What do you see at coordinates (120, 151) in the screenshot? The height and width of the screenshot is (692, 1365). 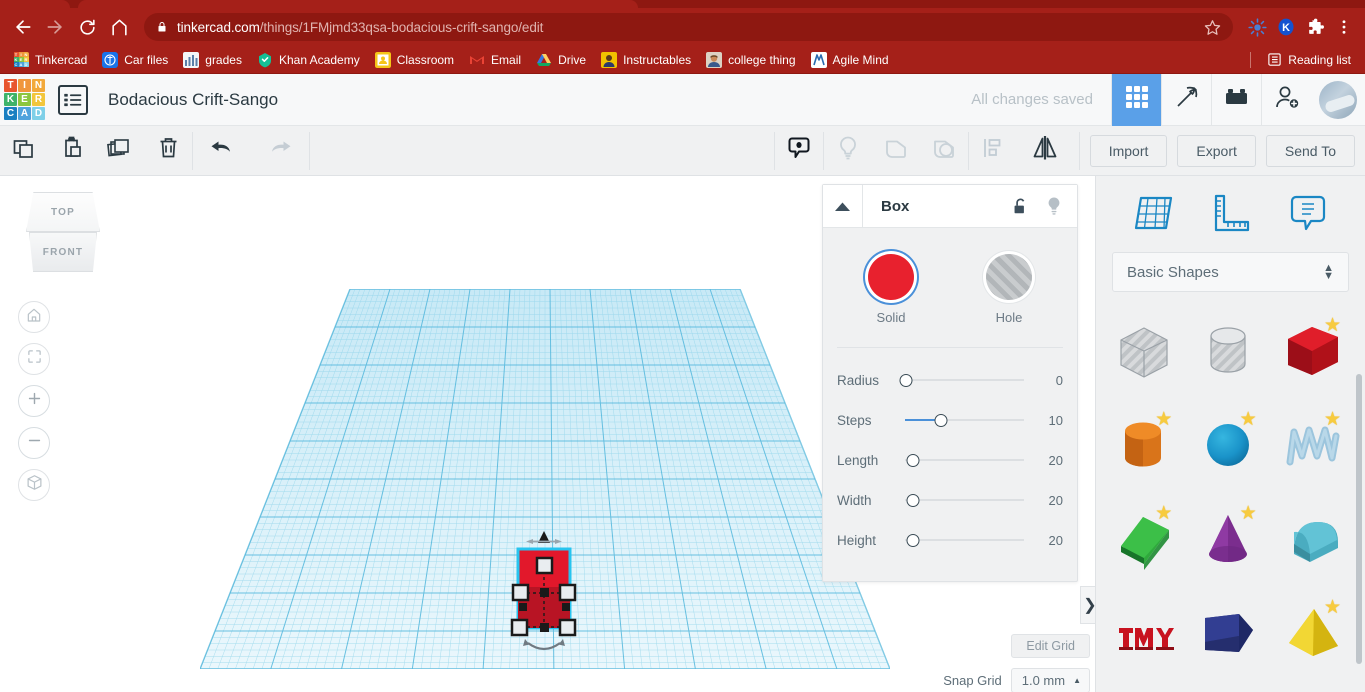 I see `duplicate-button` at bounding box center [120, 151].